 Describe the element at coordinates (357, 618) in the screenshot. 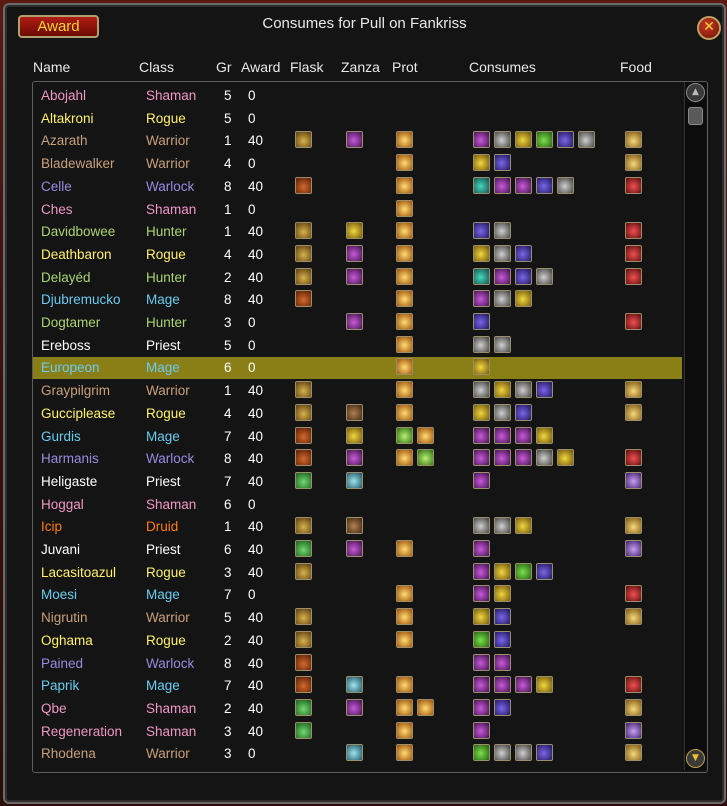

I see `table-row: Nigrutin Warrior 5 40` at that location.